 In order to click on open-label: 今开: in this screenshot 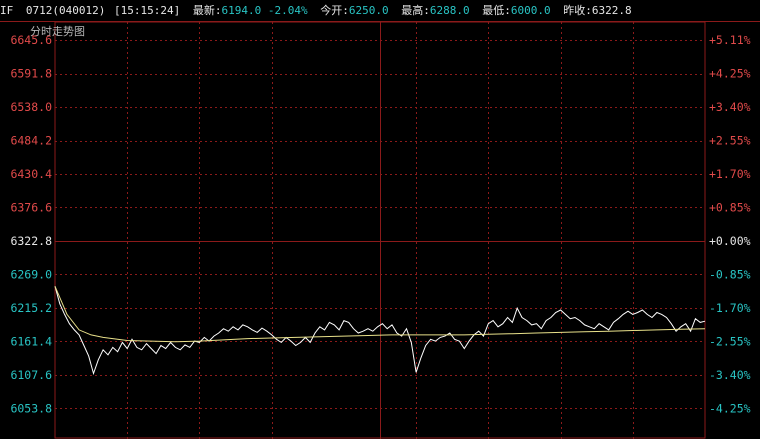, I will do `click(334, 10)`.